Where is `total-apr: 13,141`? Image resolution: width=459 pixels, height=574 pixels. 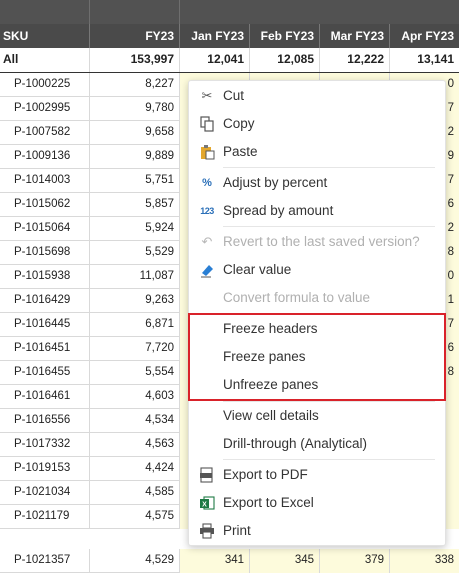
total-apr: 13,141 is located at coordinates (424, 60).